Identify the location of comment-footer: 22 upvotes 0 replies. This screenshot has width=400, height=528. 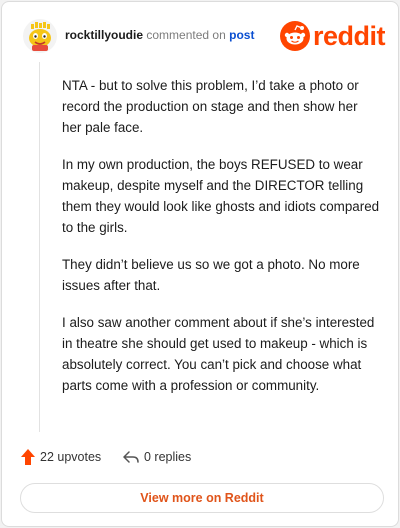
(171, 457).